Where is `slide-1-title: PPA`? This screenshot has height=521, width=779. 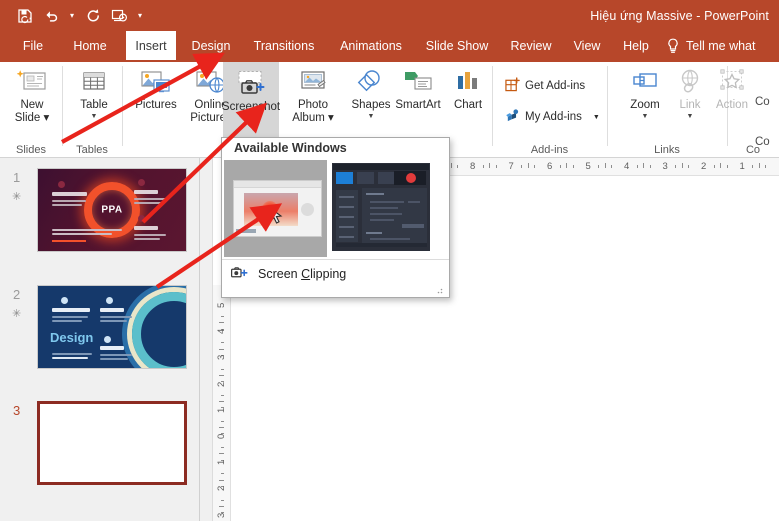 slide-1-title: PPA is located at coordinates (112, 210).